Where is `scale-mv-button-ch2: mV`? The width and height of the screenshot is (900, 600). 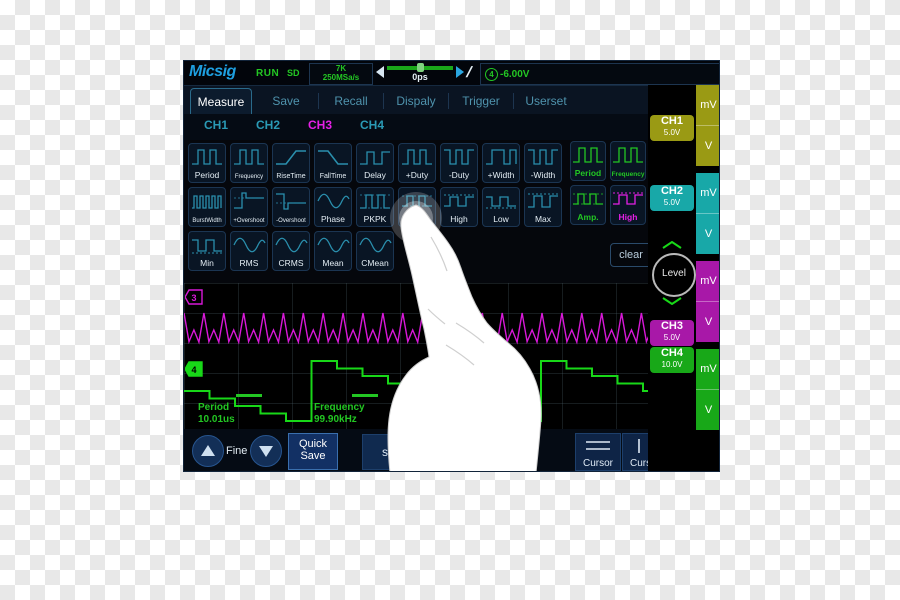
scale-mv-button-ch2: mV is located at coordinates (707, 193).